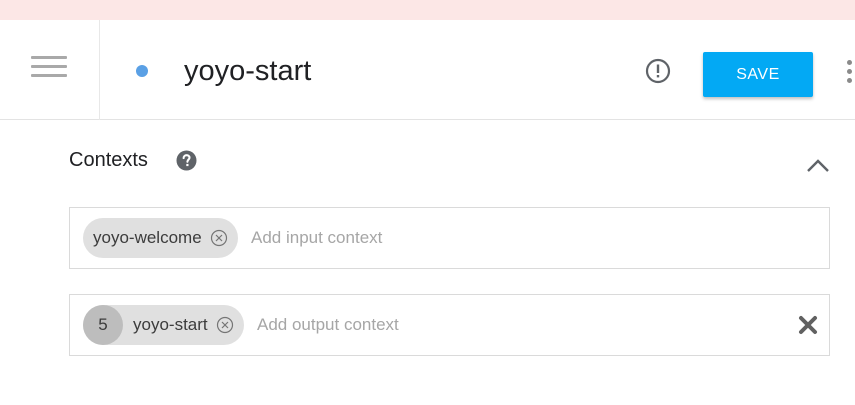  What do you see at coordinates (103, 325) in the screenshot?
I see `lifespan-count: 5` at bounding box center [103, 325].